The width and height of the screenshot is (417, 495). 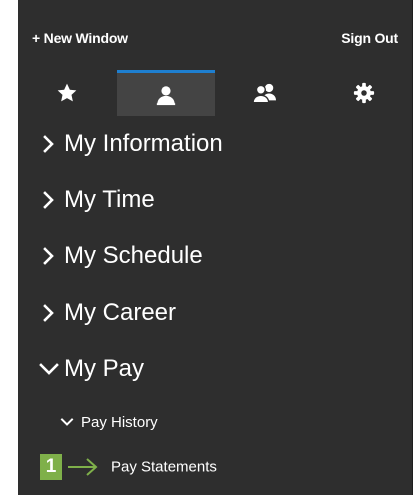 I want to click on sign-out-link: Sign Out, so click(x=369, y=38).